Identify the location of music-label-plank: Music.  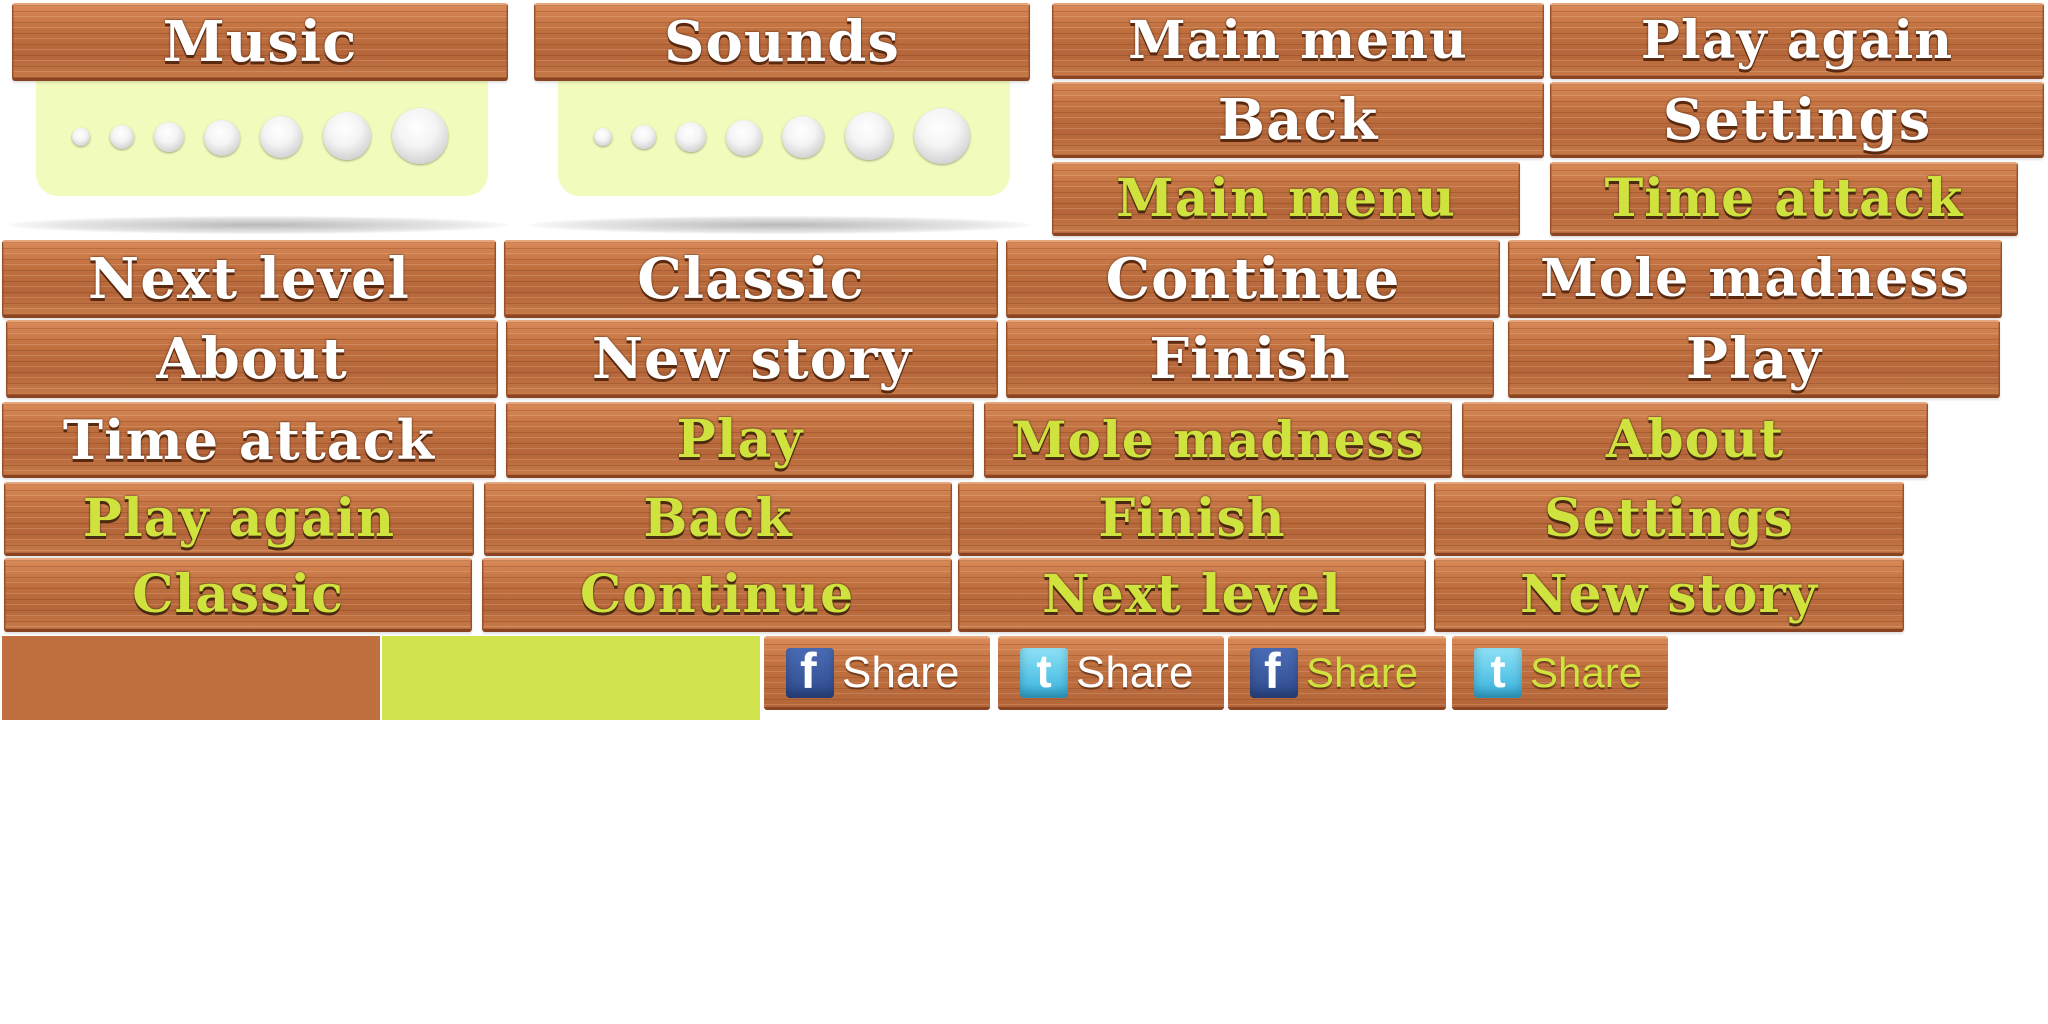
(260, 42).